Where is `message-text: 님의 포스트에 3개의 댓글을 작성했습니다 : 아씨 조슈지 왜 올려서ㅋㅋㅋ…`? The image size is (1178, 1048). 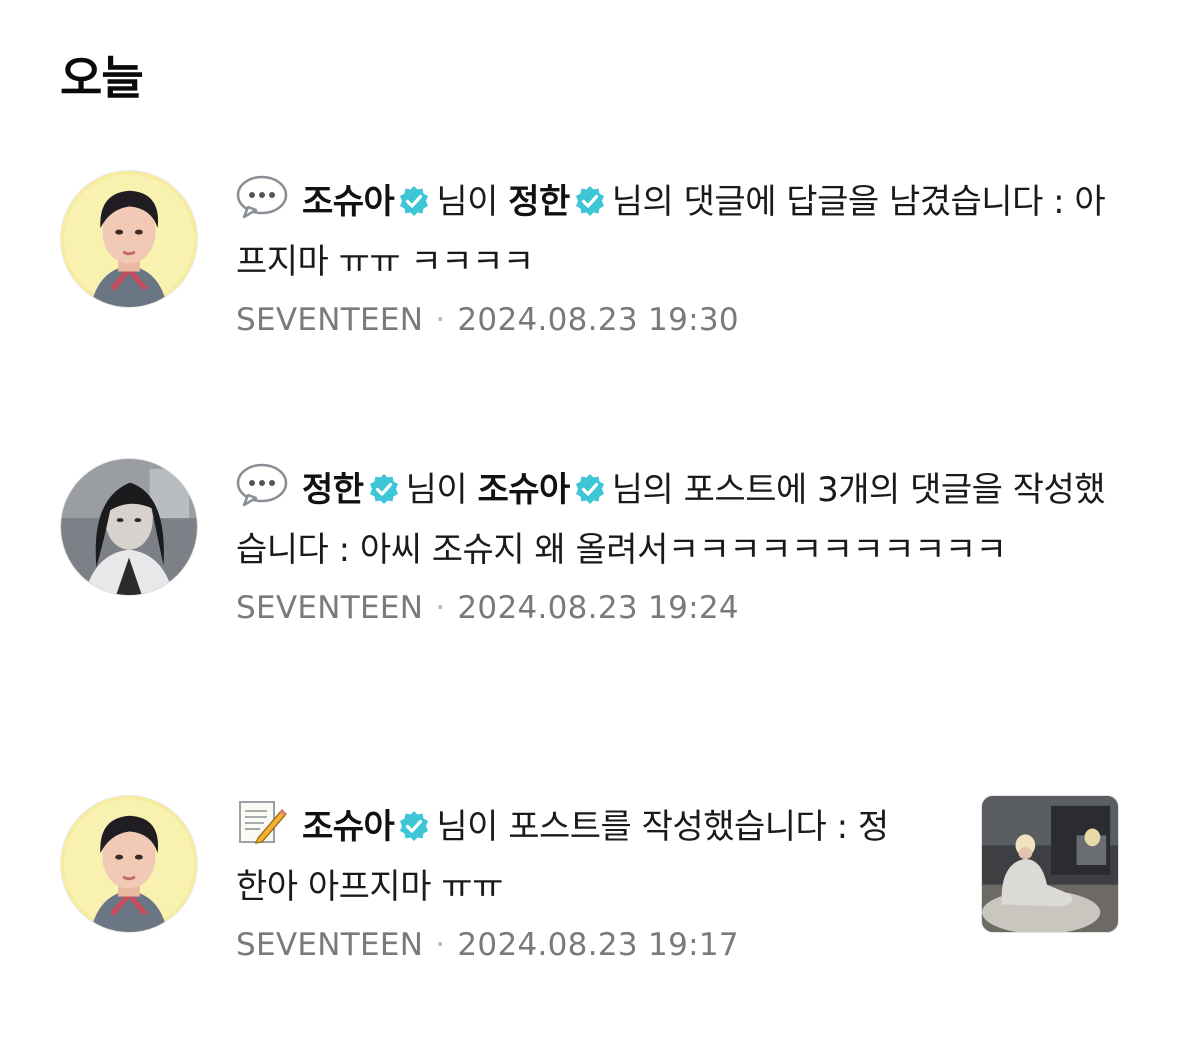 message-text: 님의 포스트에 3개의 댓글을 작성했습니다 : 아씨 조슈지 왜 올려서ㅋㅋㅋ… is located at coordinates (671, 520).